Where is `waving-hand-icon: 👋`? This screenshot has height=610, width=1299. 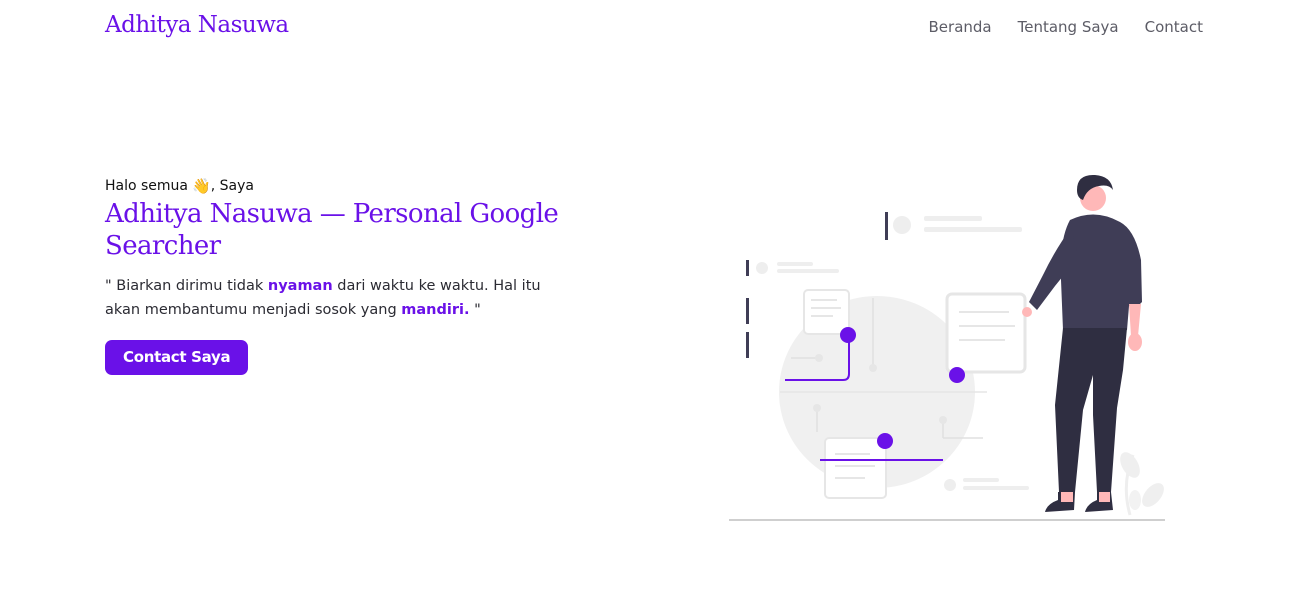
waving-hand-icon: 👋 is located at coordinates (201, 185).